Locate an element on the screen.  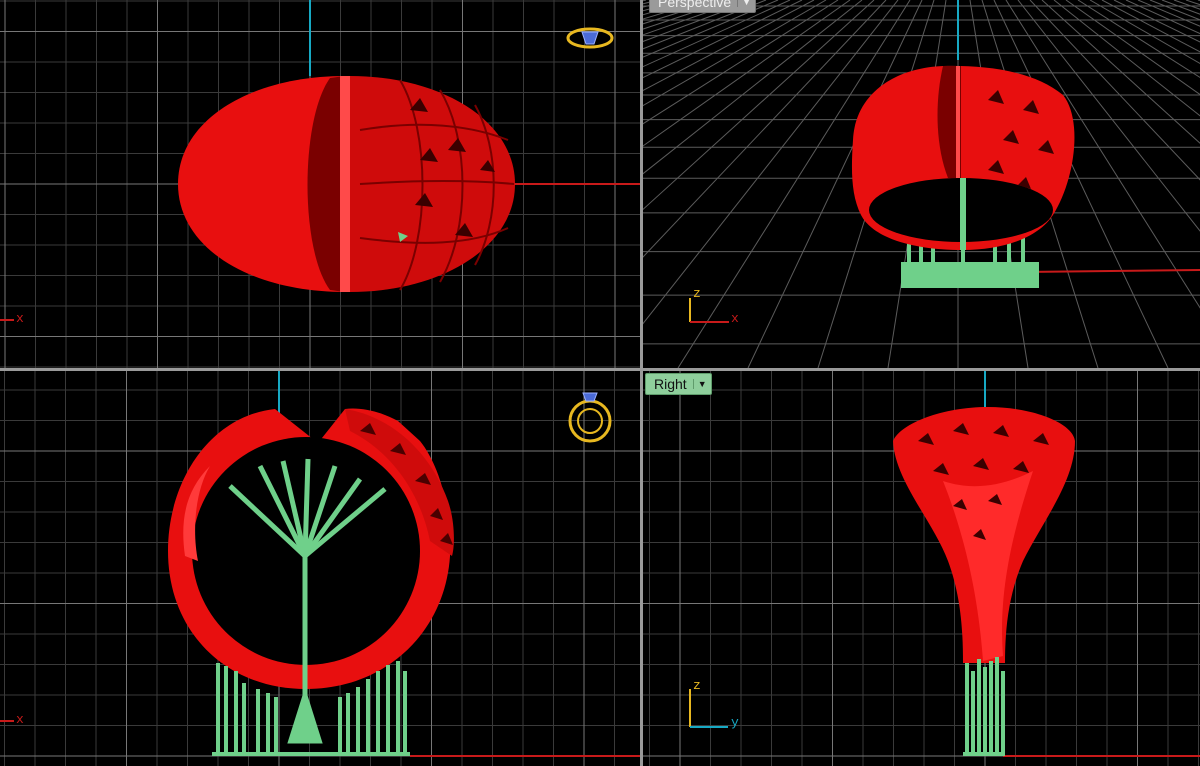
viewport-label-perspective: Perspective ▼ is located at coordinates (703, 6).